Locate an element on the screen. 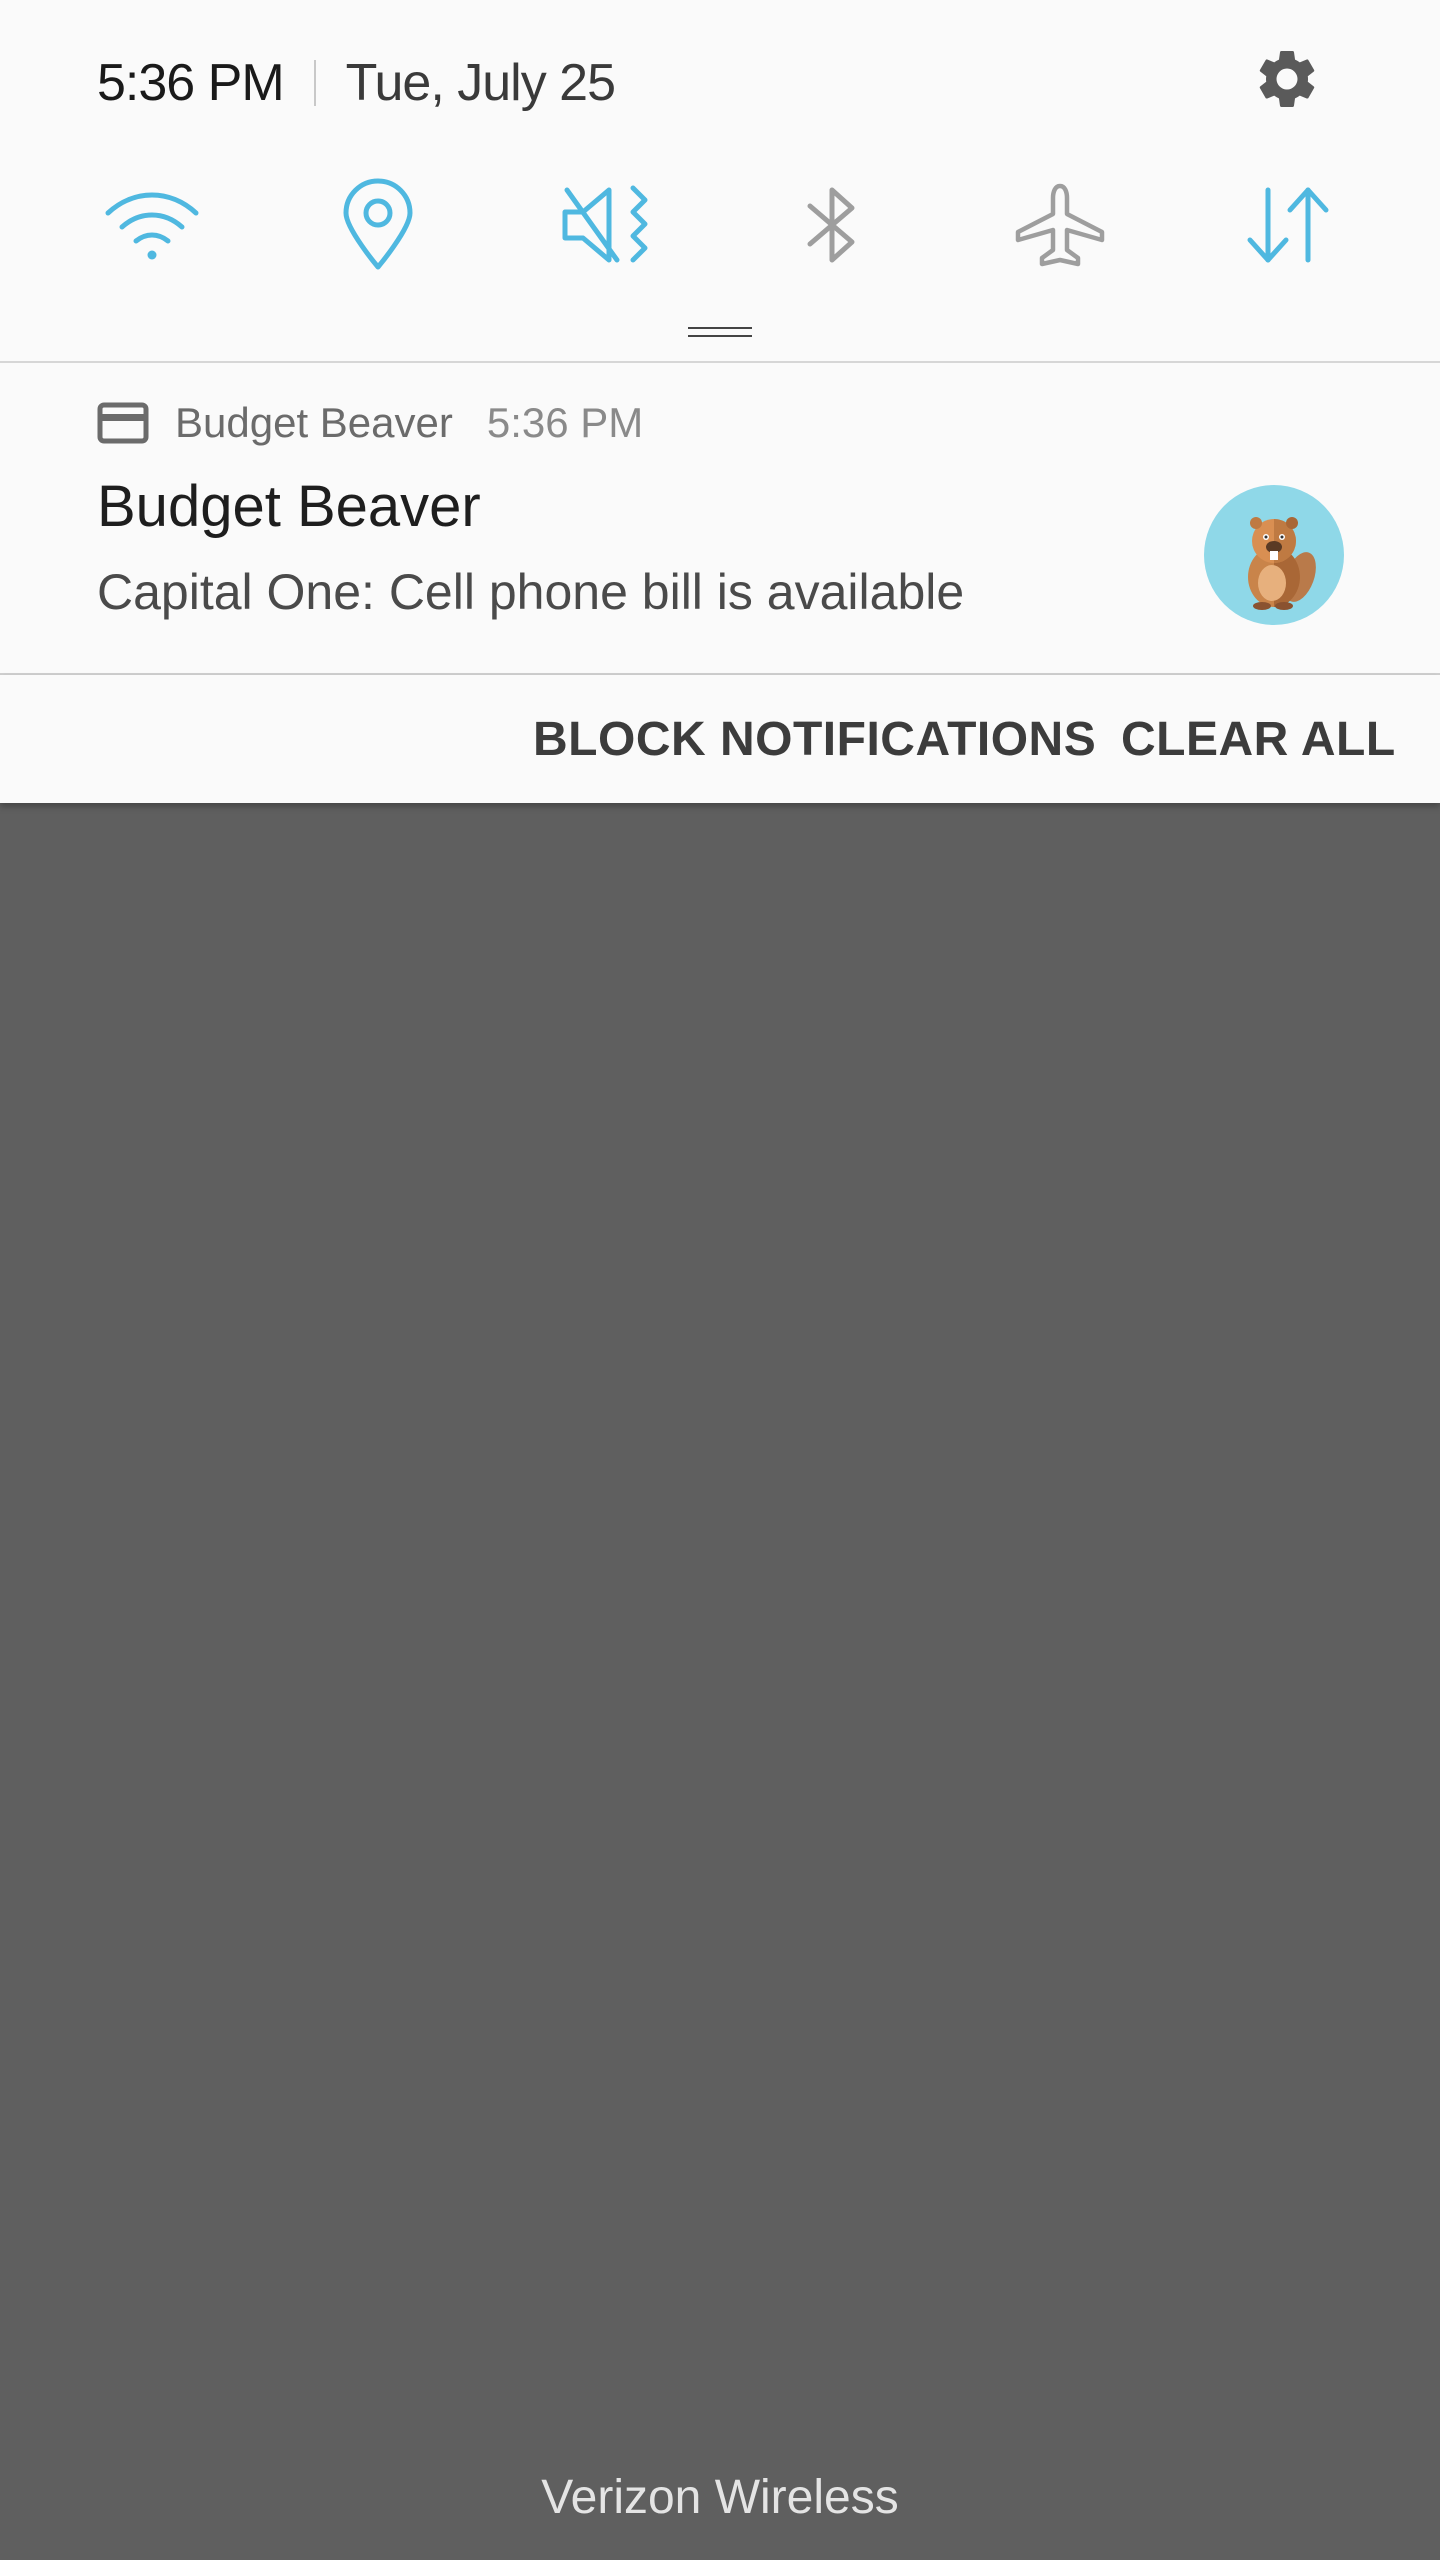 The width and height of the screenshot is (1440, 2560). notification-app-name: Budget Beaver is located at coordinates (314, 422).